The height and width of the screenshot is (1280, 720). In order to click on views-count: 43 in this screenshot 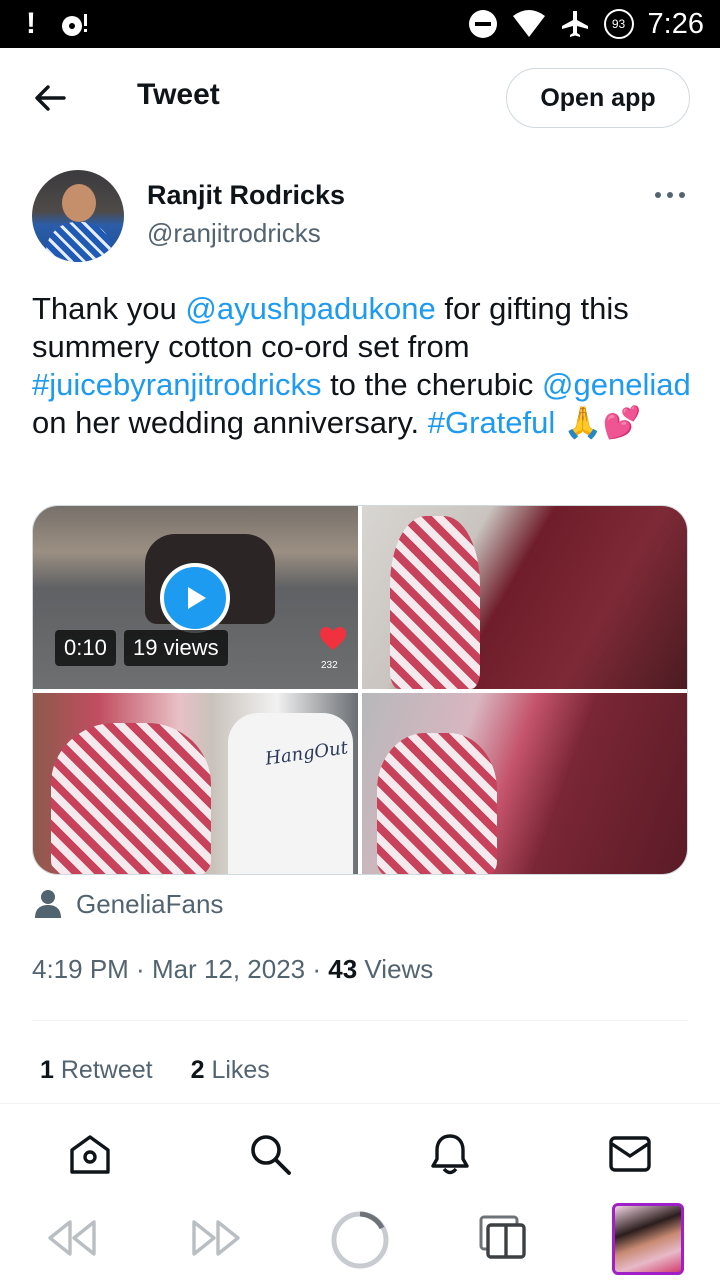, I will do `click(343, 969)`.